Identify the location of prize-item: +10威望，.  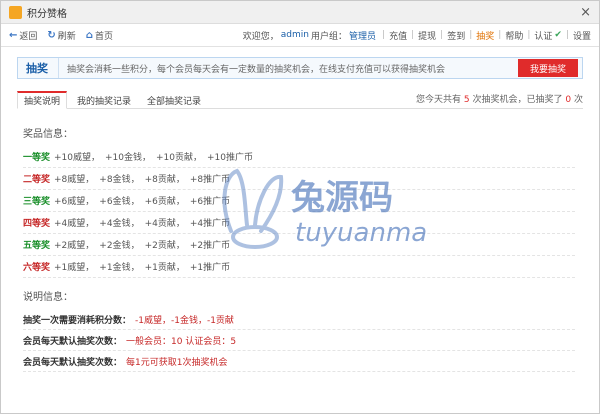
(77, 158).